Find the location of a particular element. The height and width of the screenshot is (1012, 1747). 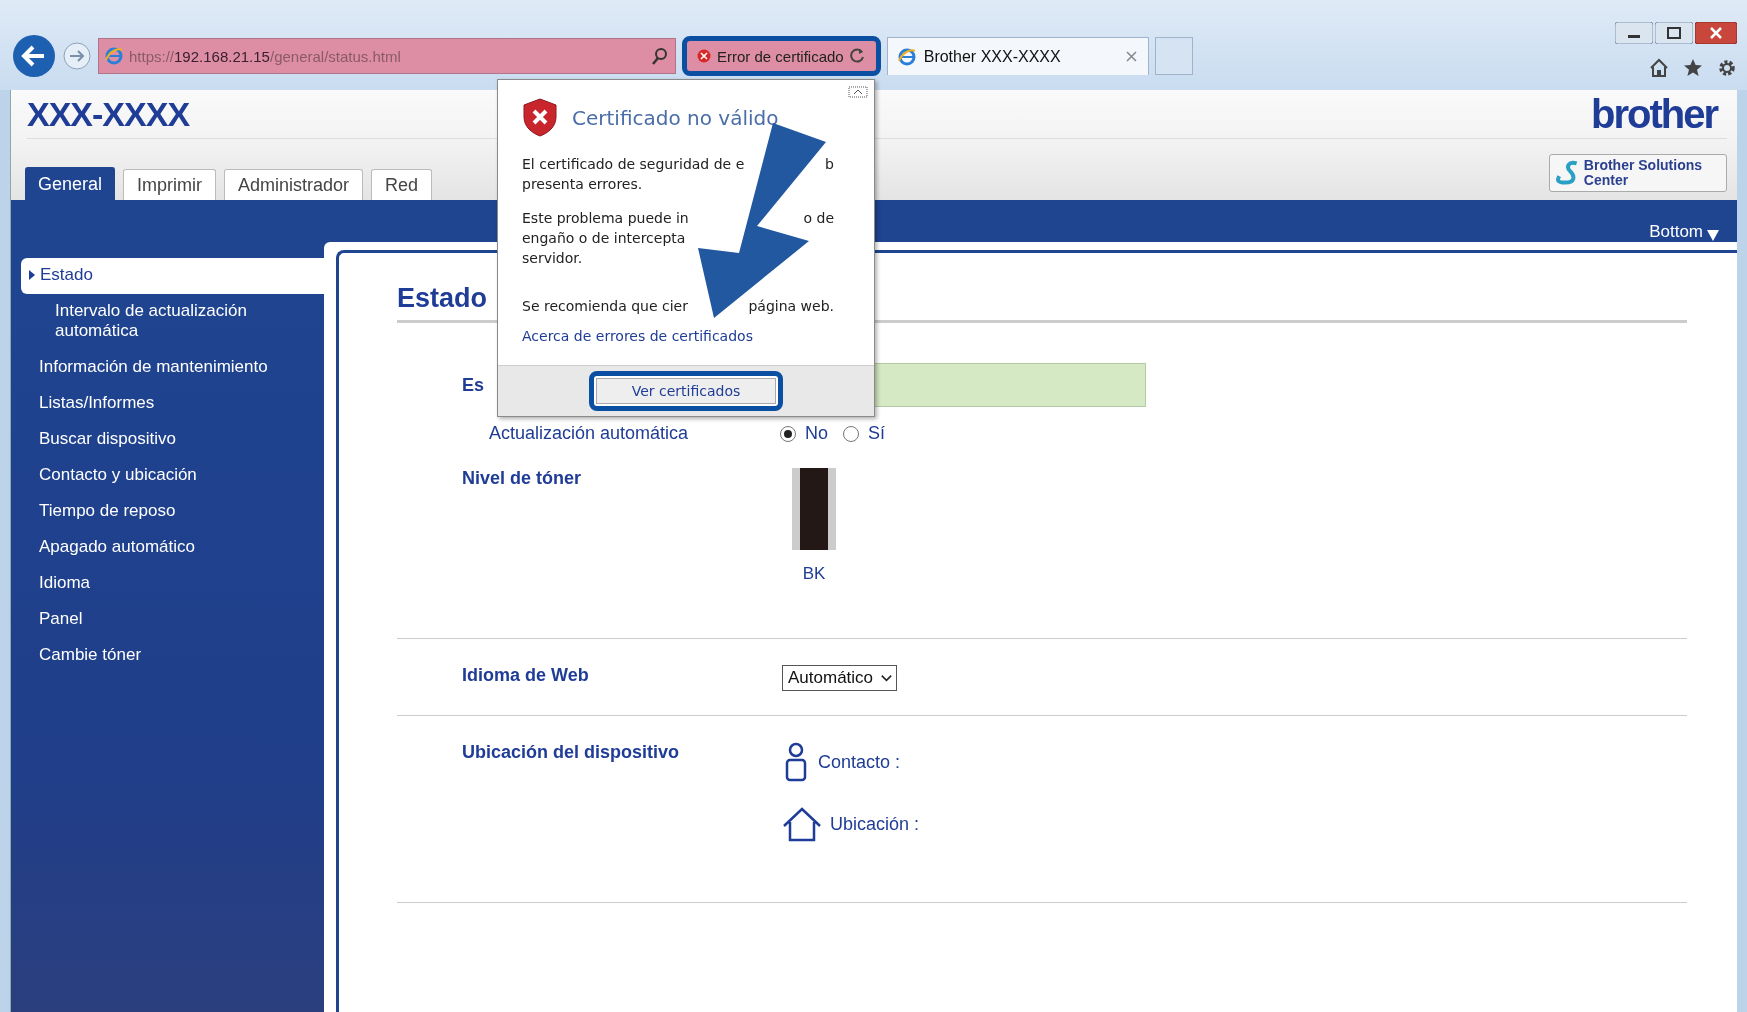

field-label: Es is located at coordinates (473, 385).